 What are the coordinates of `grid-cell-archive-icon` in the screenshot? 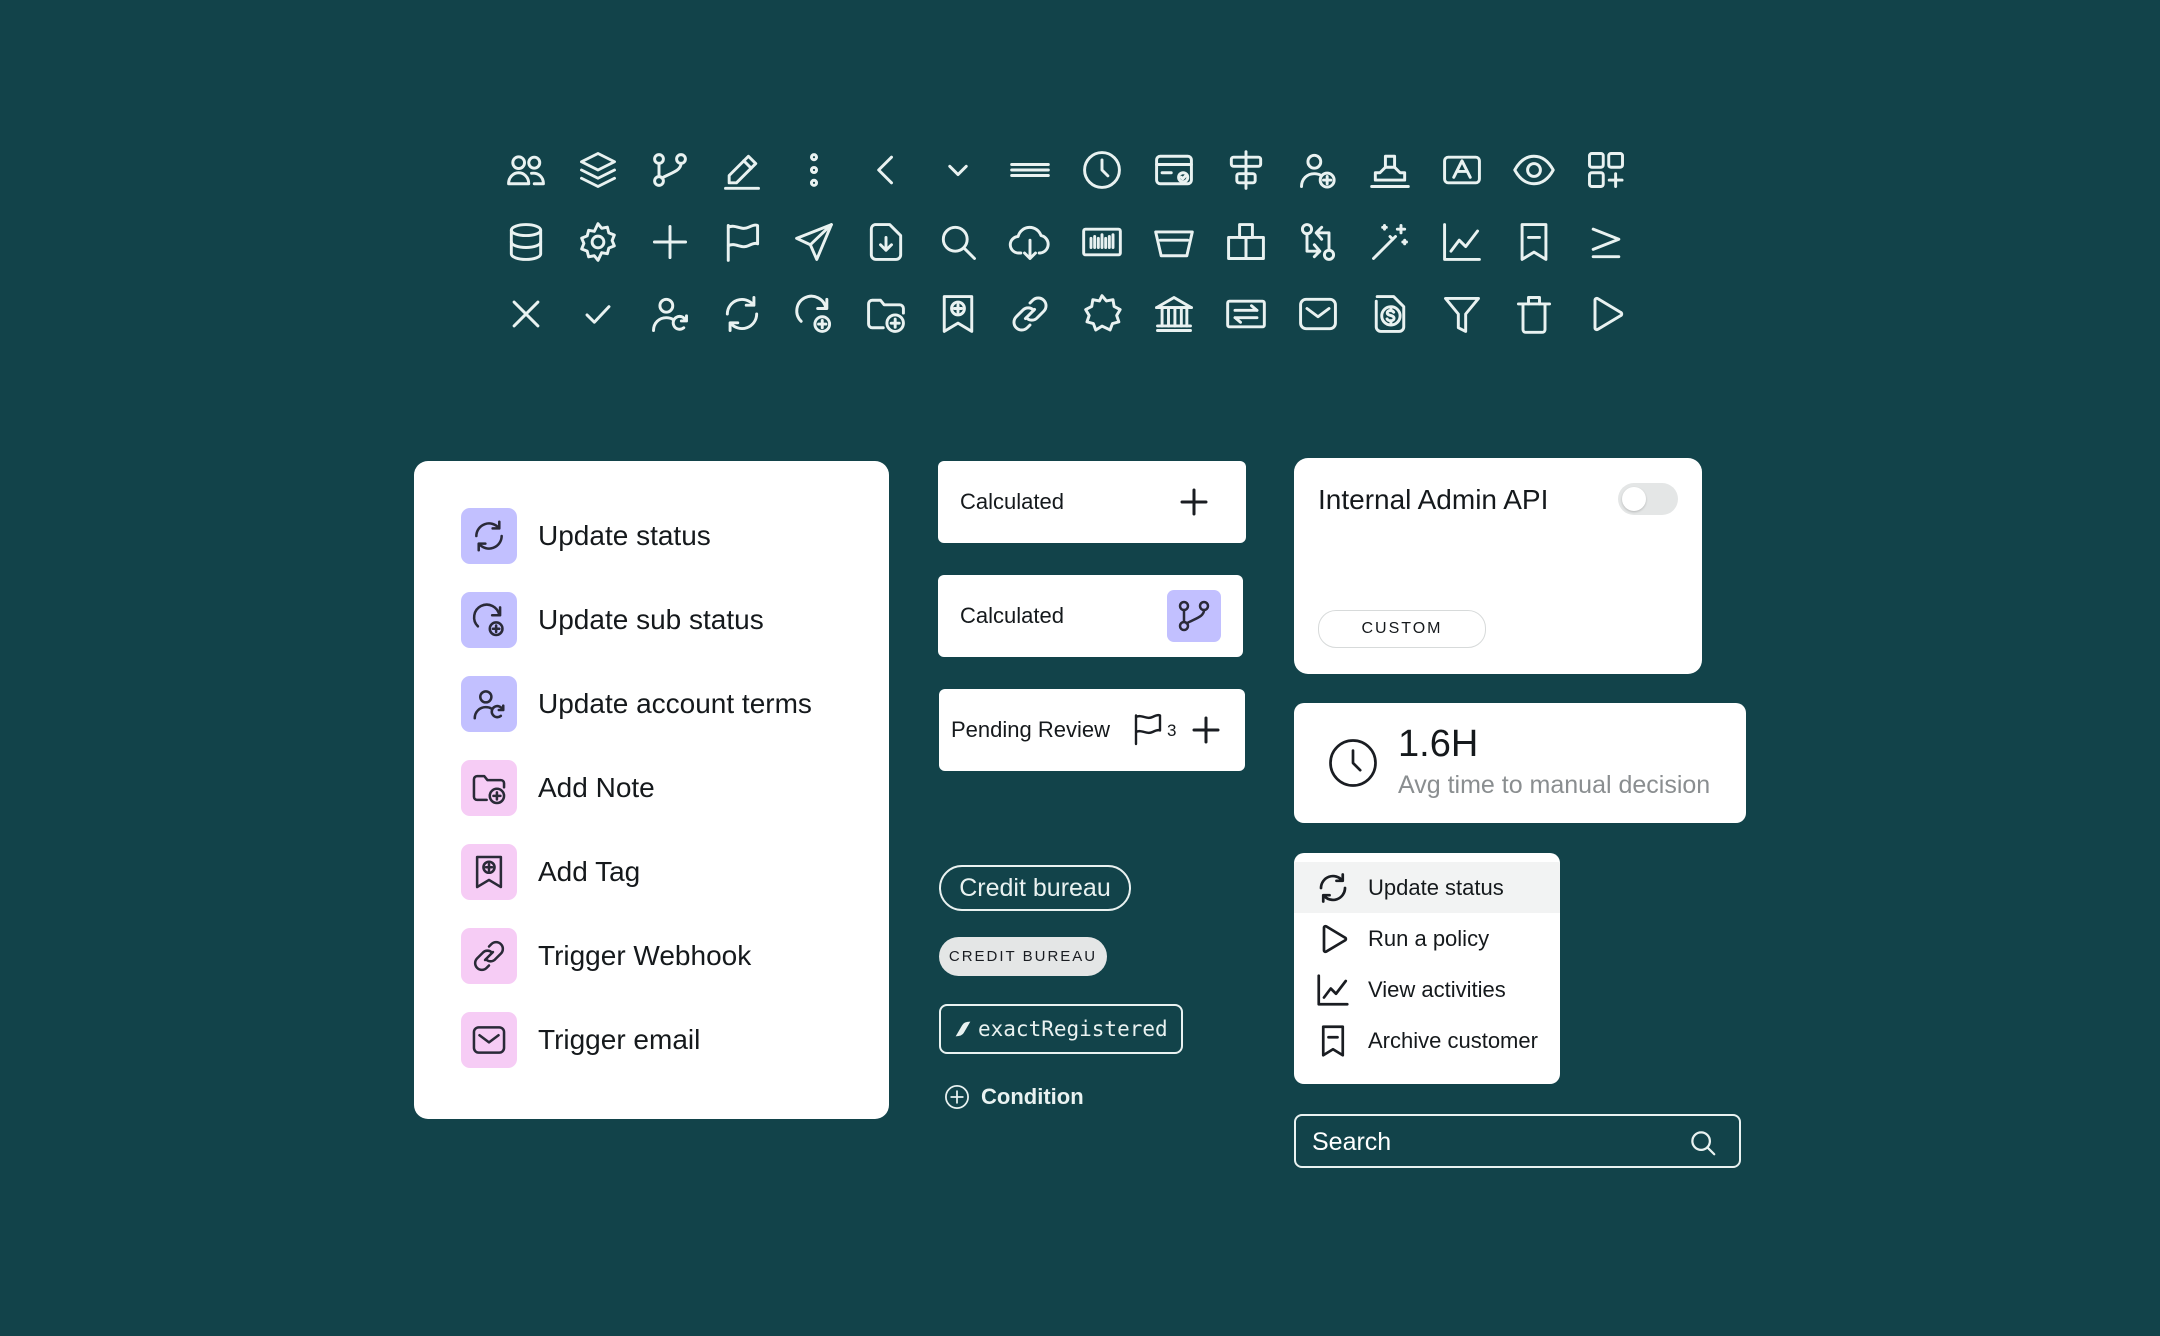 It's located at (1534, 242).